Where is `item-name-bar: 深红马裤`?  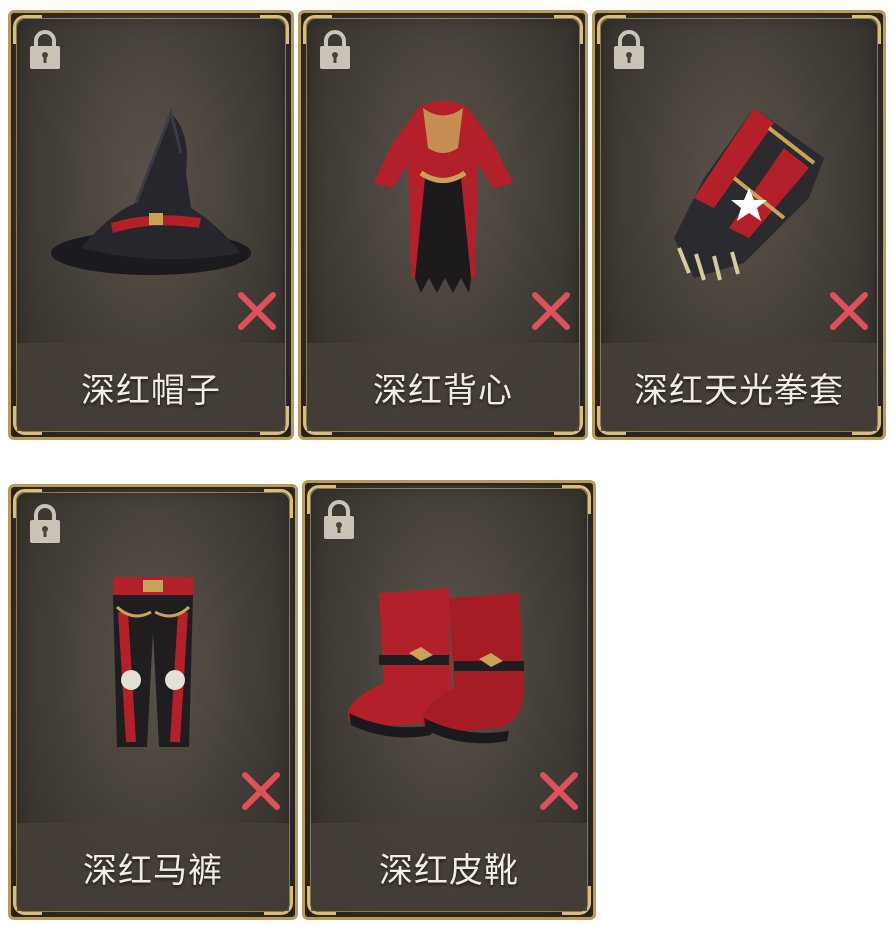 item-name-bar: 深红马裤 is located at coordinates (153, 867).